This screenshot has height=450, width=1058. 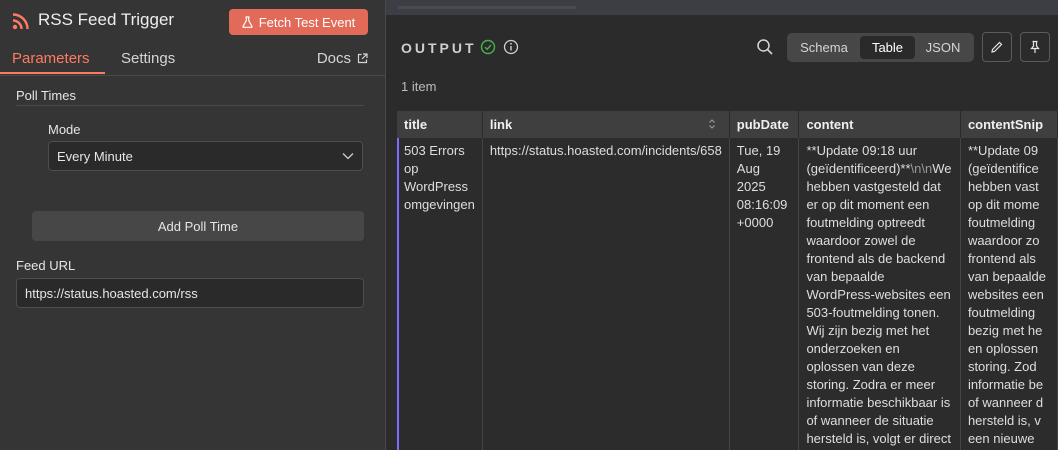 What do you see at coordinates (1005, 384) in the screenshot?
I see `snippet-line: informatie be` at bounding box center [1005, 384].